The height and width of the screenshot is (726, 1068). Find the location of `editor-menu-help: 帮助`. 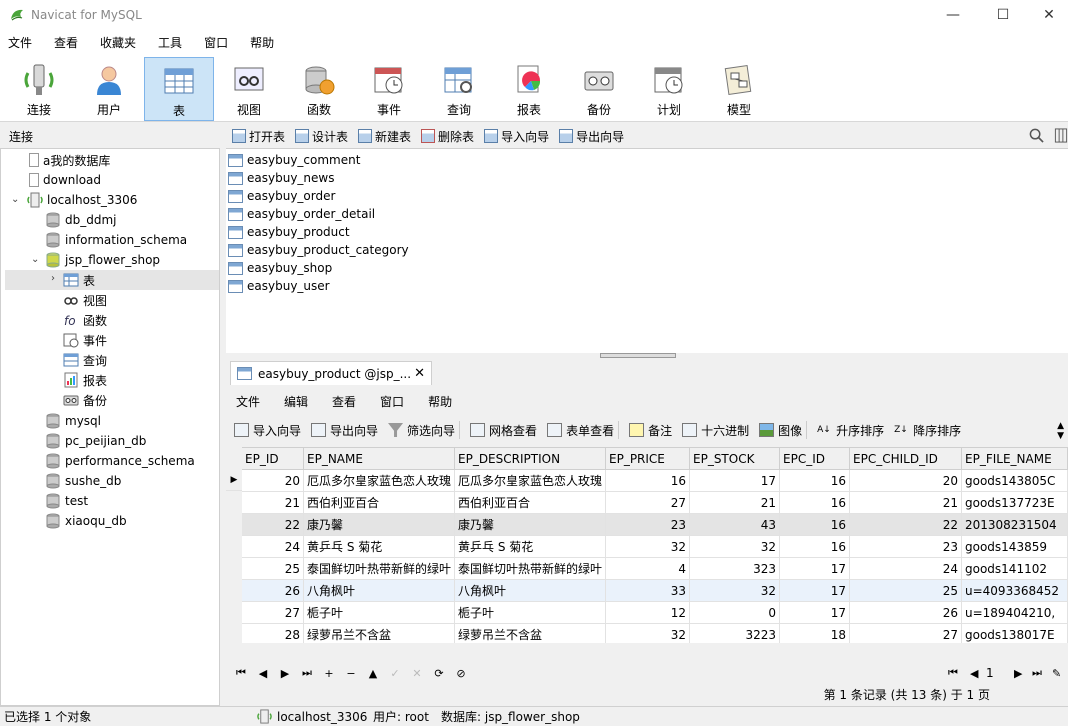

editor-menu-help: 帮助 is located at coordinates (440, 401).